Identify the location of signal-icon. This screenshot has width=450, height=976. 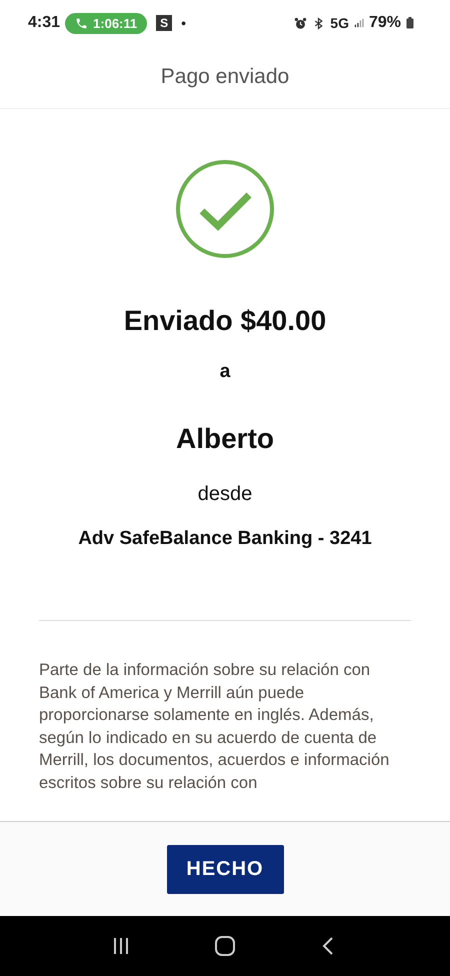
(359, 23).